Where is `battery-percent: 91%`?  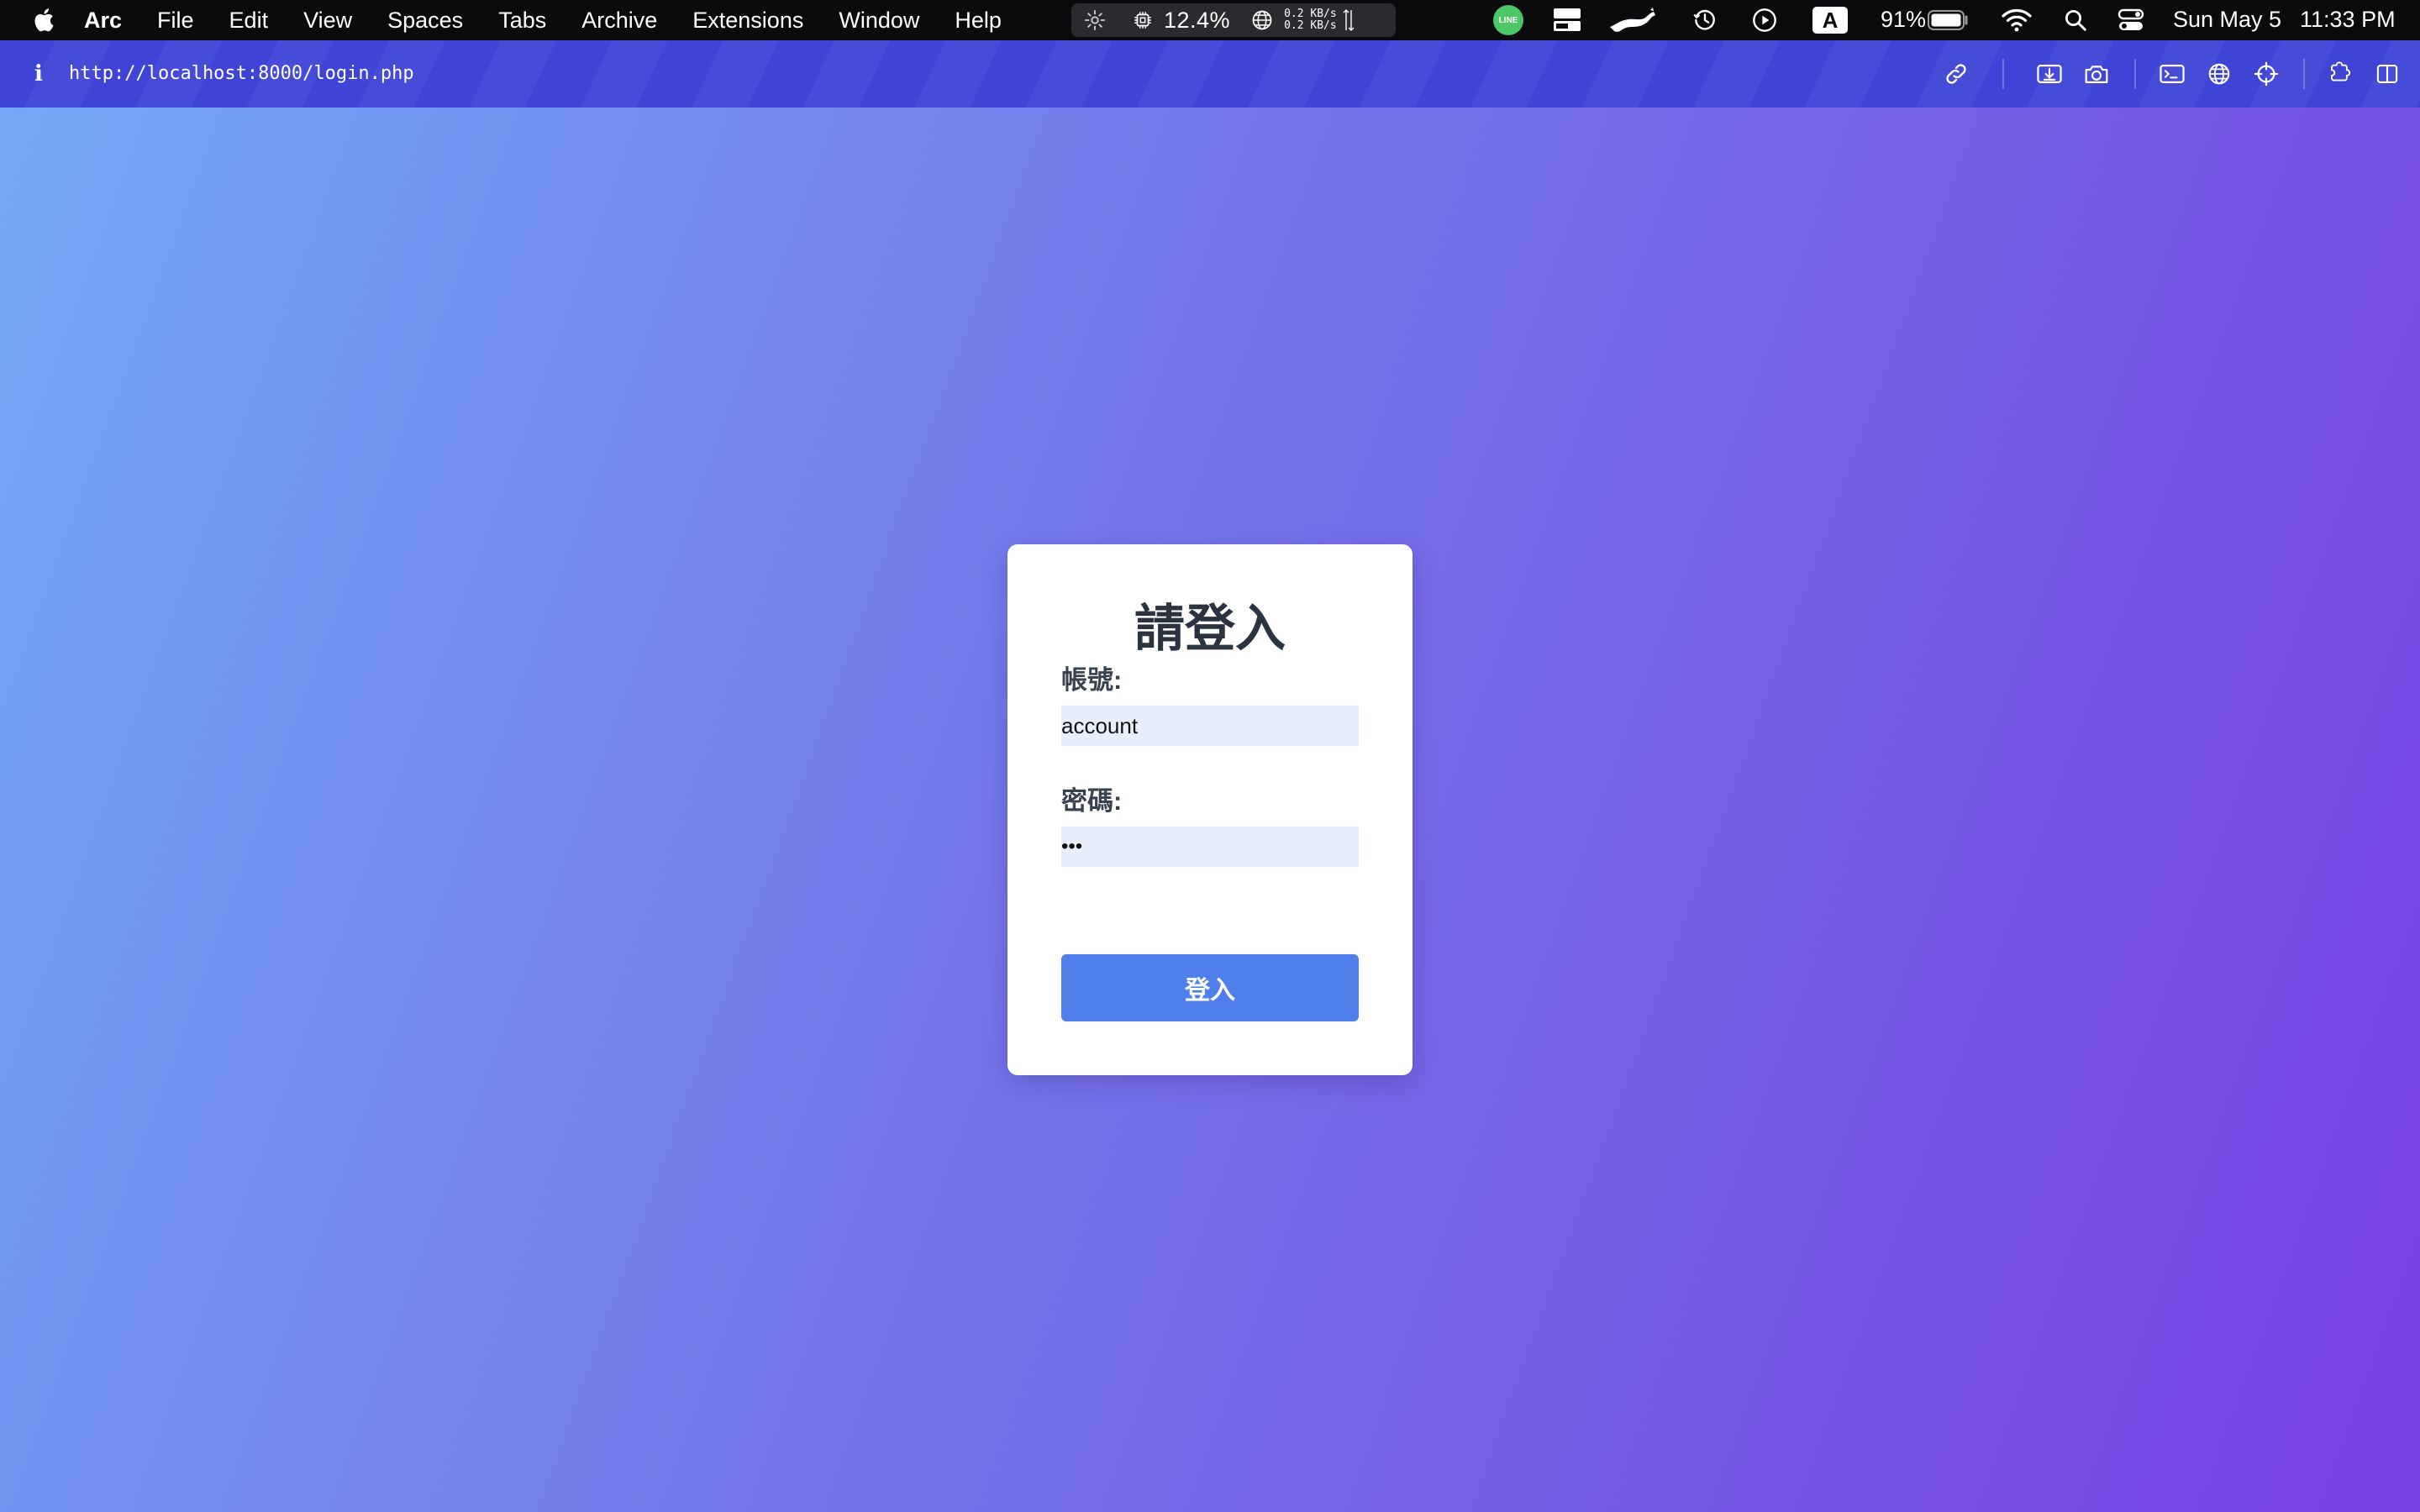 battery-percent: 91% is located at coordinates (1904, 19).